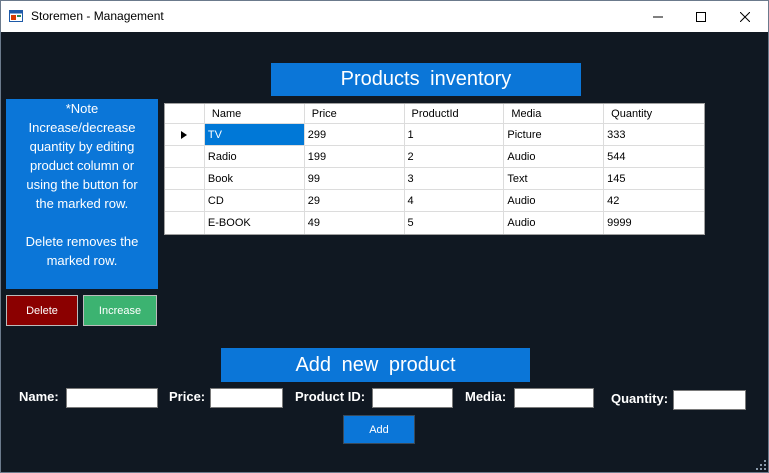  Describe the element at coordinates (455, 134) in the screenshot. I see `table-cell: 1` at that location.